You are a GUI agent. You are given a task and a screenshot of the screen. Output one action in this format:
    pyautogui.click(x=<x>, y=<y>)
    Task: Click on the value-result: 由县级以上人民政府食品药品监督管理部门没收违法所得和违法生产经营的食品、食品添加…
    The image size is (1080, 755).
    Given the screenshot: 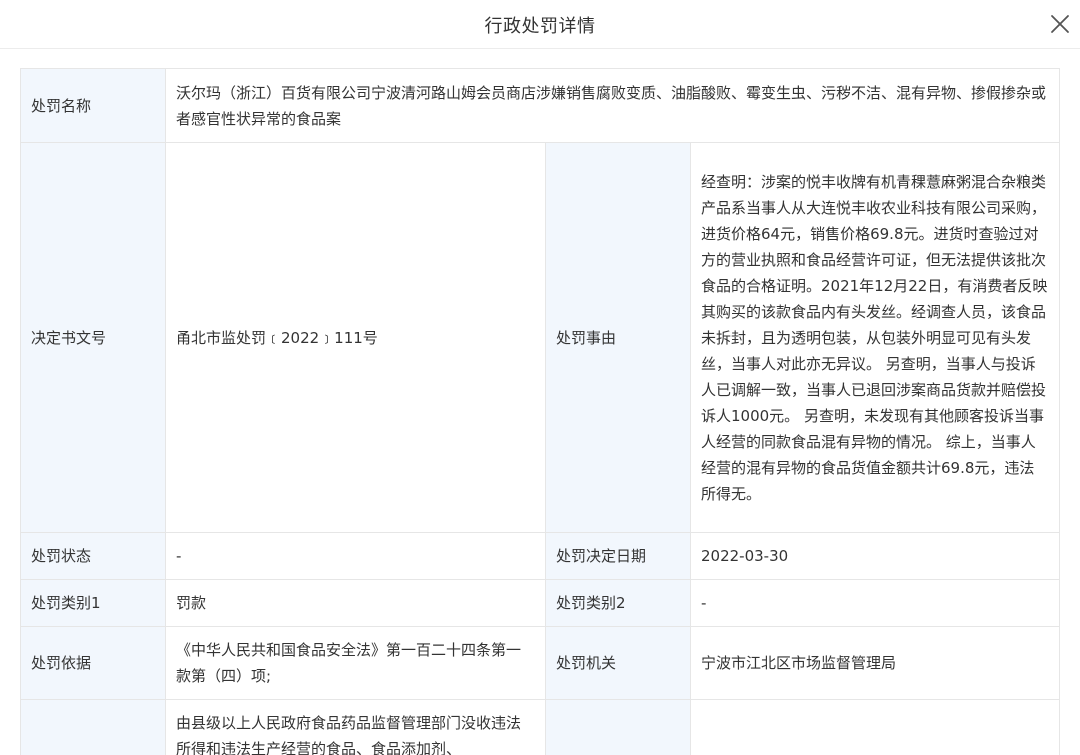 What is the action you would take?
    pyautogui.click(x=355, y=727)
    